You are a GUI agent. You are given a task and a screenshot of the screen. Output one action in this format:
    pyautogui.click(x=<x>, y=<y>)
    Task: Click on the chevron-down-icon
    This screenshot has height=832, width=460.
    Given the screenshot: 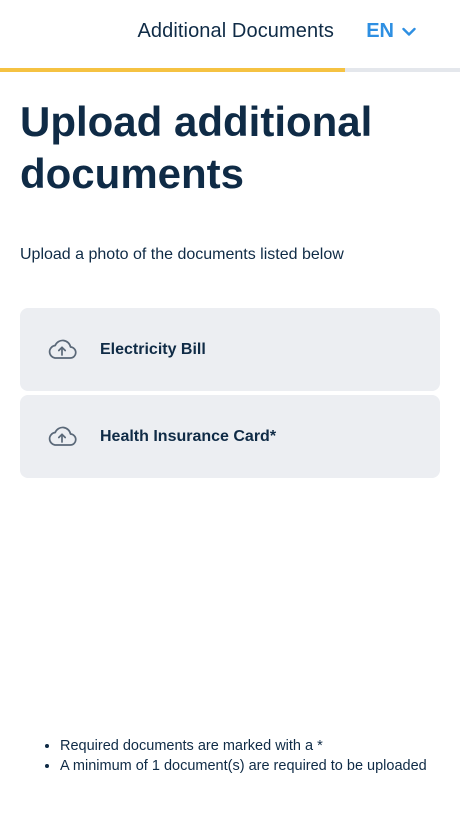 What is the action you would take?
    pyautogui.click(x=409, y=32)
    